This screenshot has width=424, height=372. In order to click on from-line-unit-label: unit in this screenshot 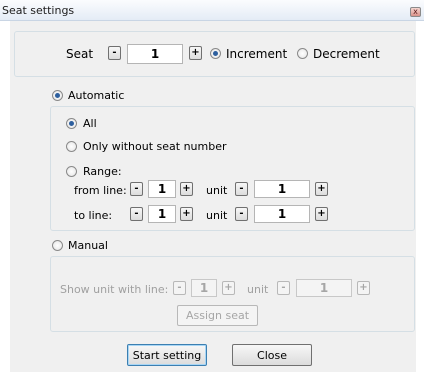, I will do `click(217, 190)`.